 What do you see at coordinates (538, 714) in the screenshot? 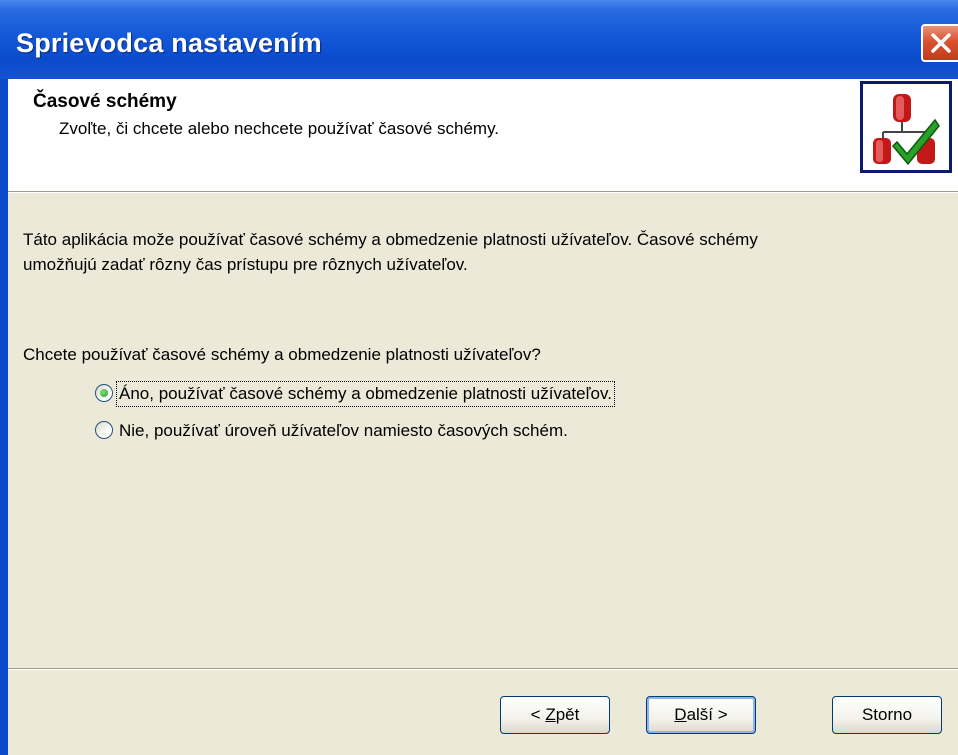
I see `back-button-prefix: <` at bounding box center [538, 714].